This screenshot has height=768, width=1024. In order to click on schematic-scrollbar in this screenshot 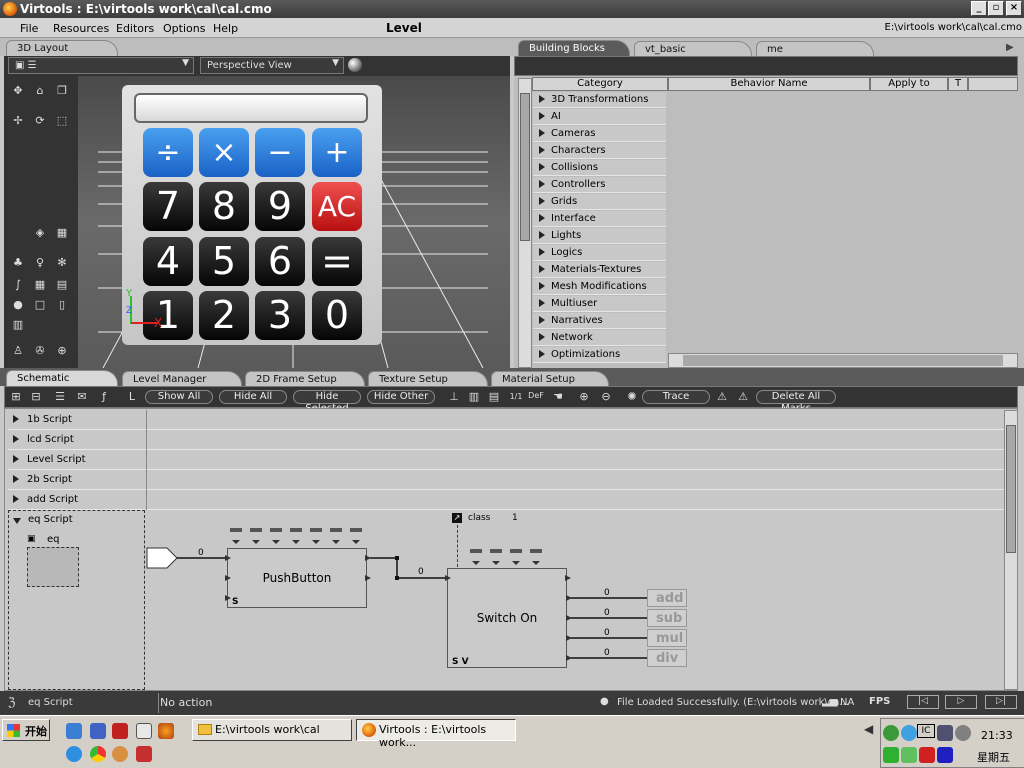, I will do `click(1011, 550)`.